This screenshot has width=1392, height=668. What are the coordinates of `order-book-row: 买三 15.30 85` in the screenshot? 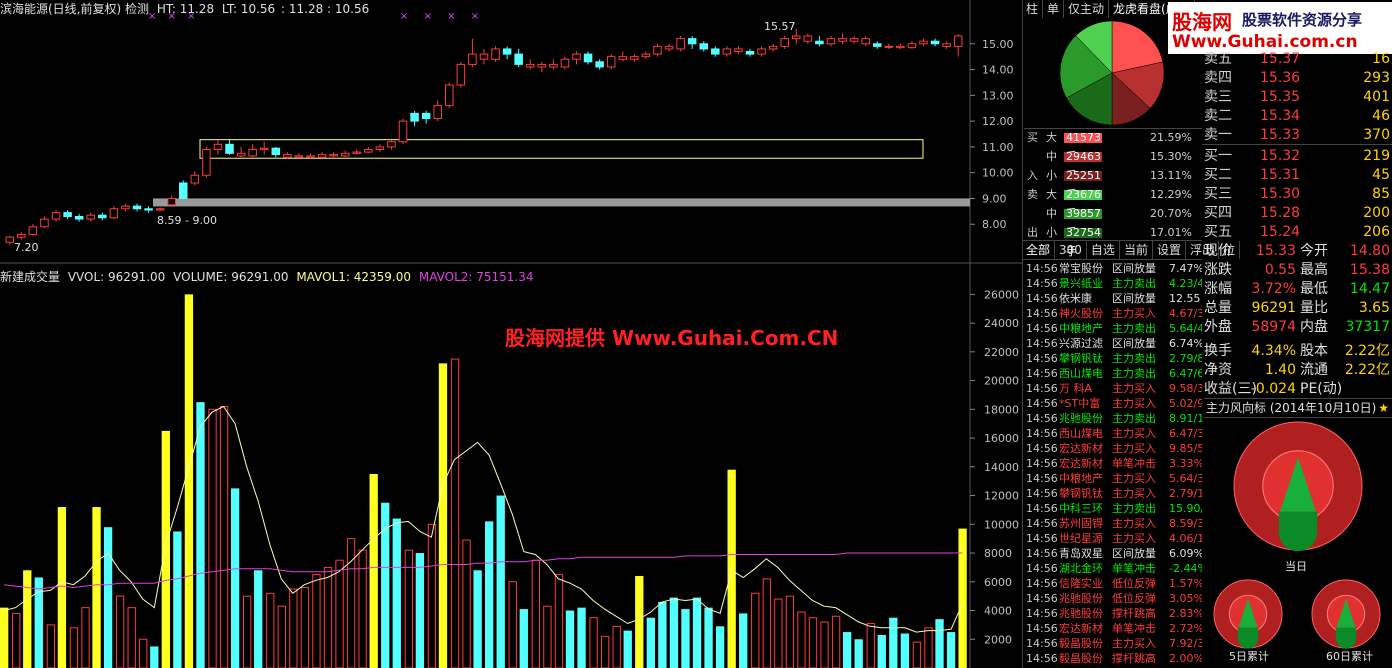 It's located at (1297, 194).